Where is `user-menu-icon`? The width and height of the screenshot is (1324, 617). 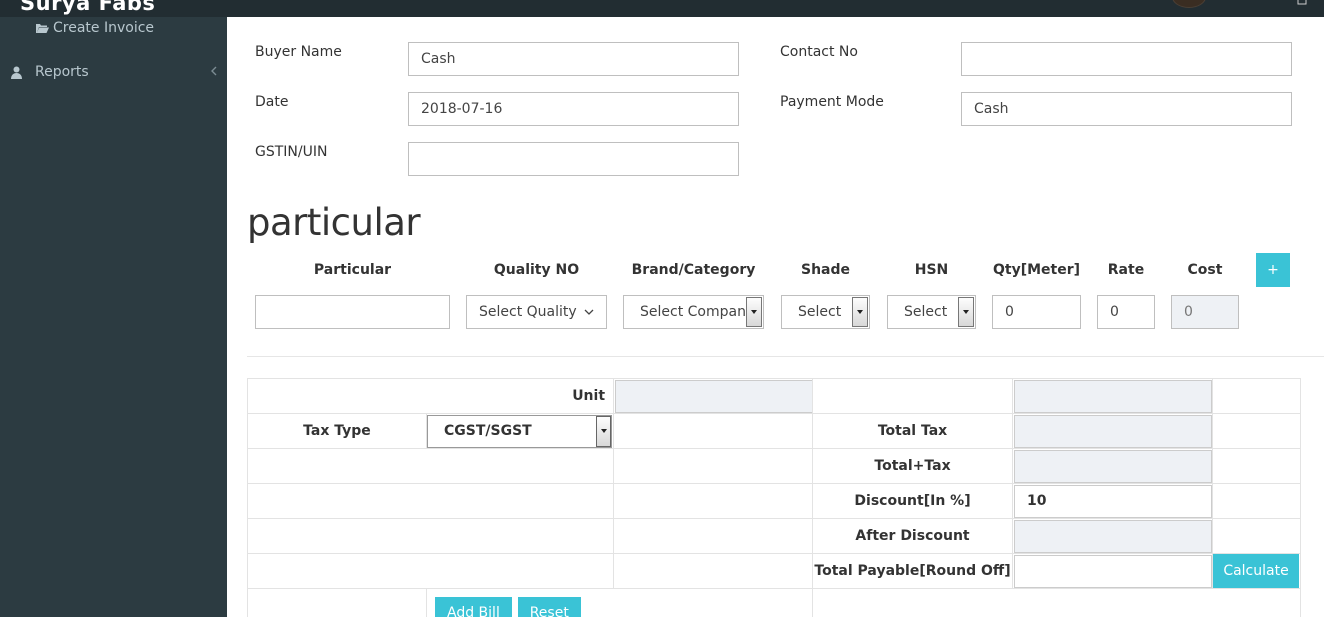 user-menu-icon is located at coordinates (1233, 2).